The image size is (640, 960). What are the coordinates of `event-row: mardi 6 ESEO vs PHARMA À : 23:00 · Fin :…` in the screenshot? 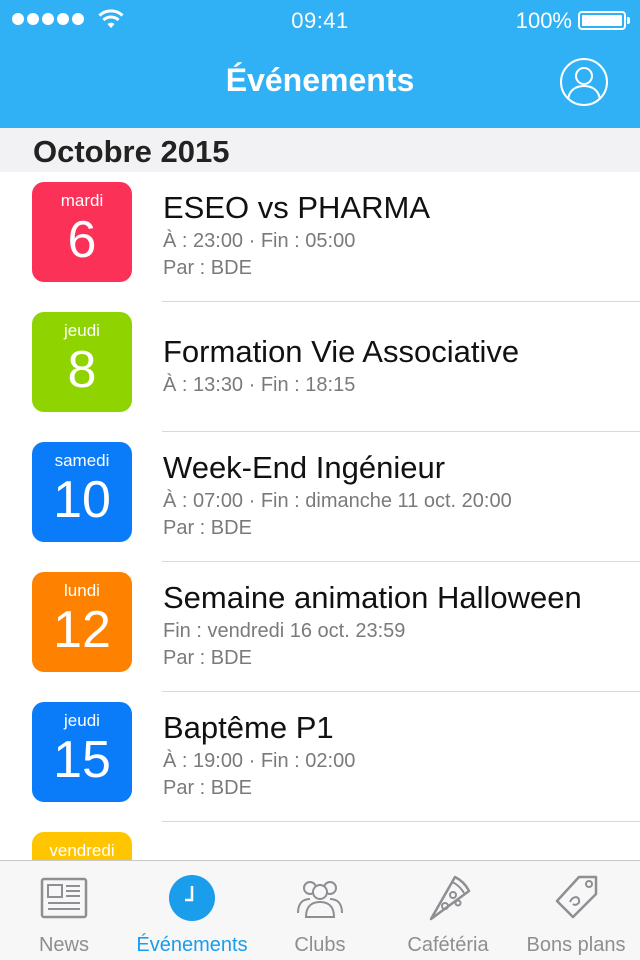 It's located at (320, 237).